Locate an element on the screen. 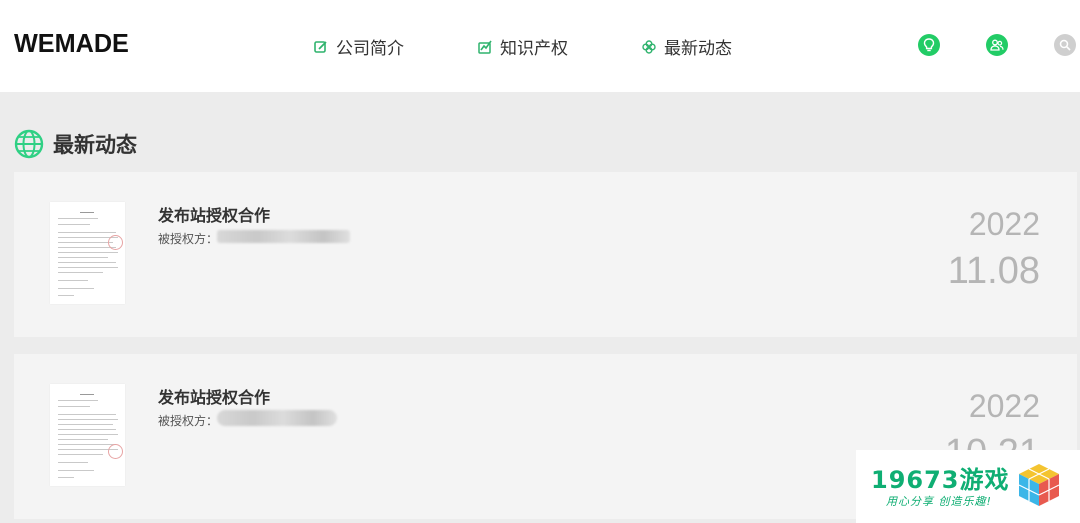 This screenshot has width=1080, height=523. nav-item-news: 最新动态 is located at coordinates (687, 46).